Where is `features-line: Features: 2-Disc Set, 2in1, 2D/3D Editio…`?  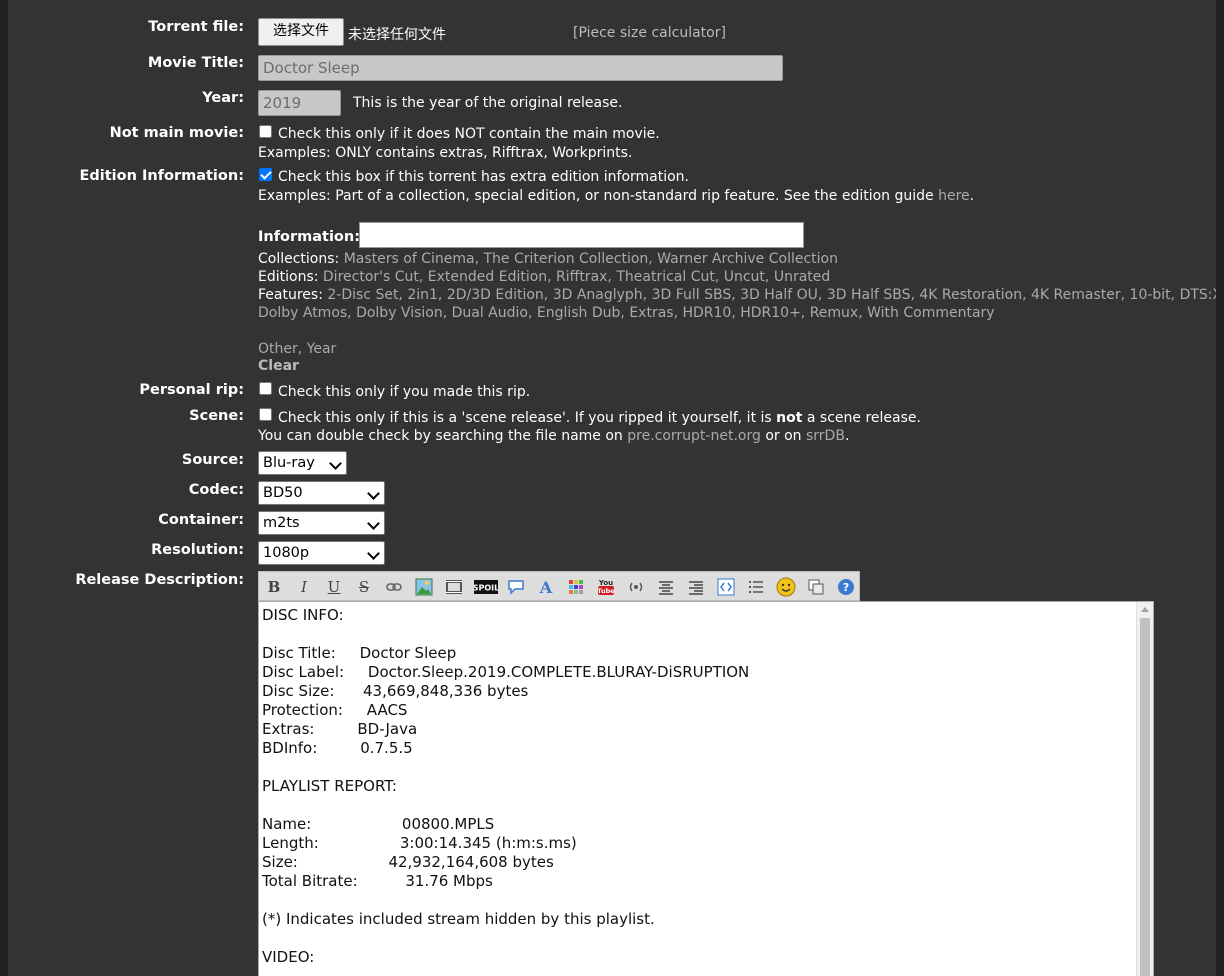 features-line: Features: 2-Disc Set, 2in1, 2D/3D Editio… is located at coordinates (737, 295).